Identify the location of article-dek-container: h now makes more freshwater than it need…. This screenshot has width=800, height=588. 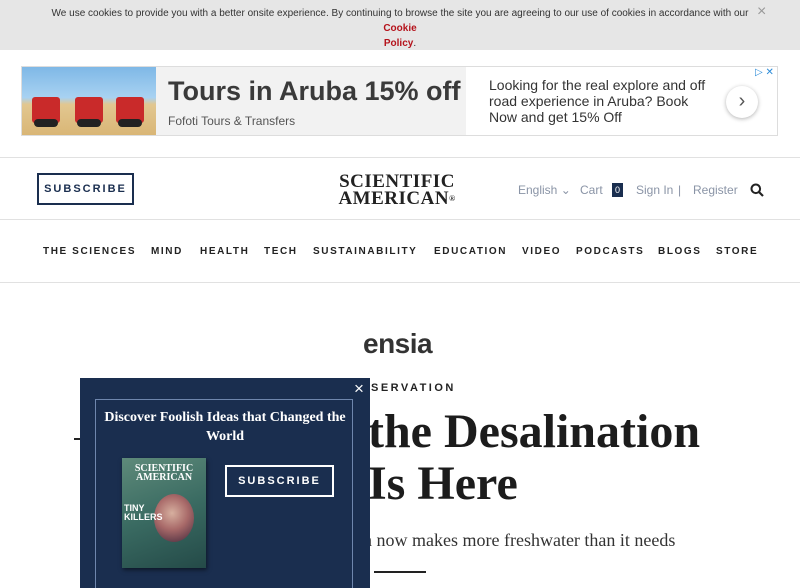
(533, 540).